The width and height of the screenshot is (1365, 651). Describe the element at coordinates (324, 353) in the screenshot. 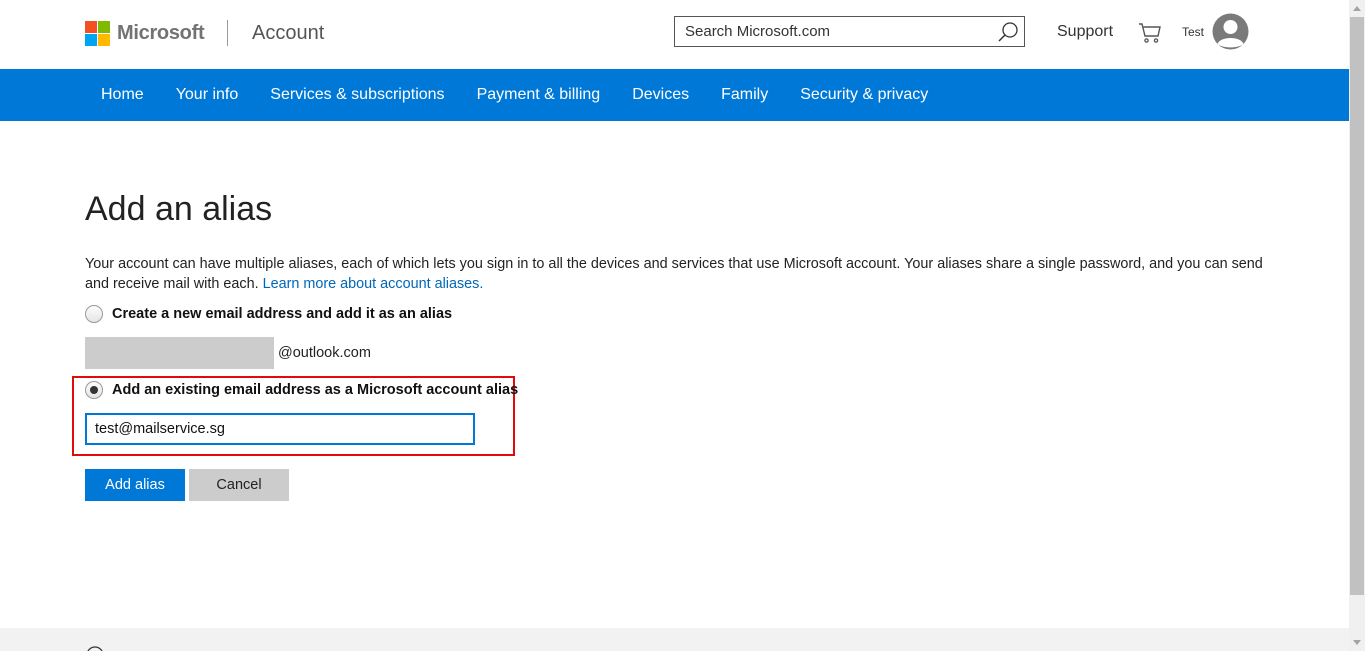

I see `domain-suffix: @outlook.com` at that location.